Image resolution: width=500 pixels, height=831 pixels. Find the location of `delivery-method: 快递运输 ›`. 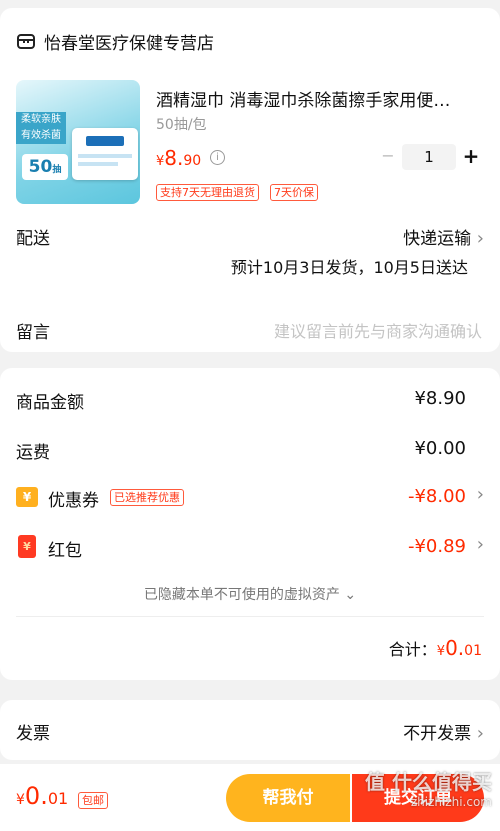

delivery-method: 快递运输 › is located at coordinates (443, 236).